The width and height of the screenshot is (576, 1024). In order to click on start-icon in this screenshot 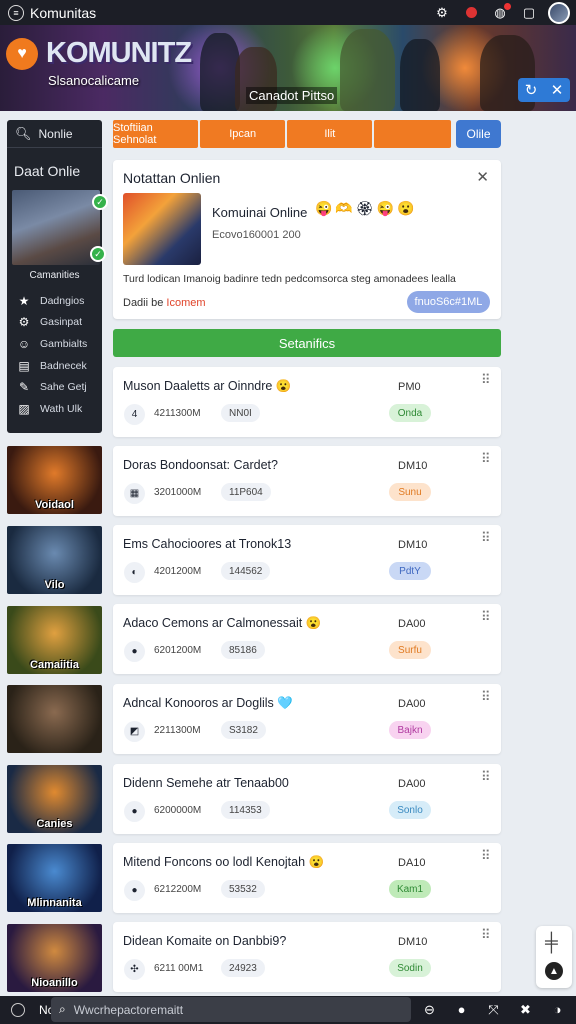, I will do `click(18, 1010)`.